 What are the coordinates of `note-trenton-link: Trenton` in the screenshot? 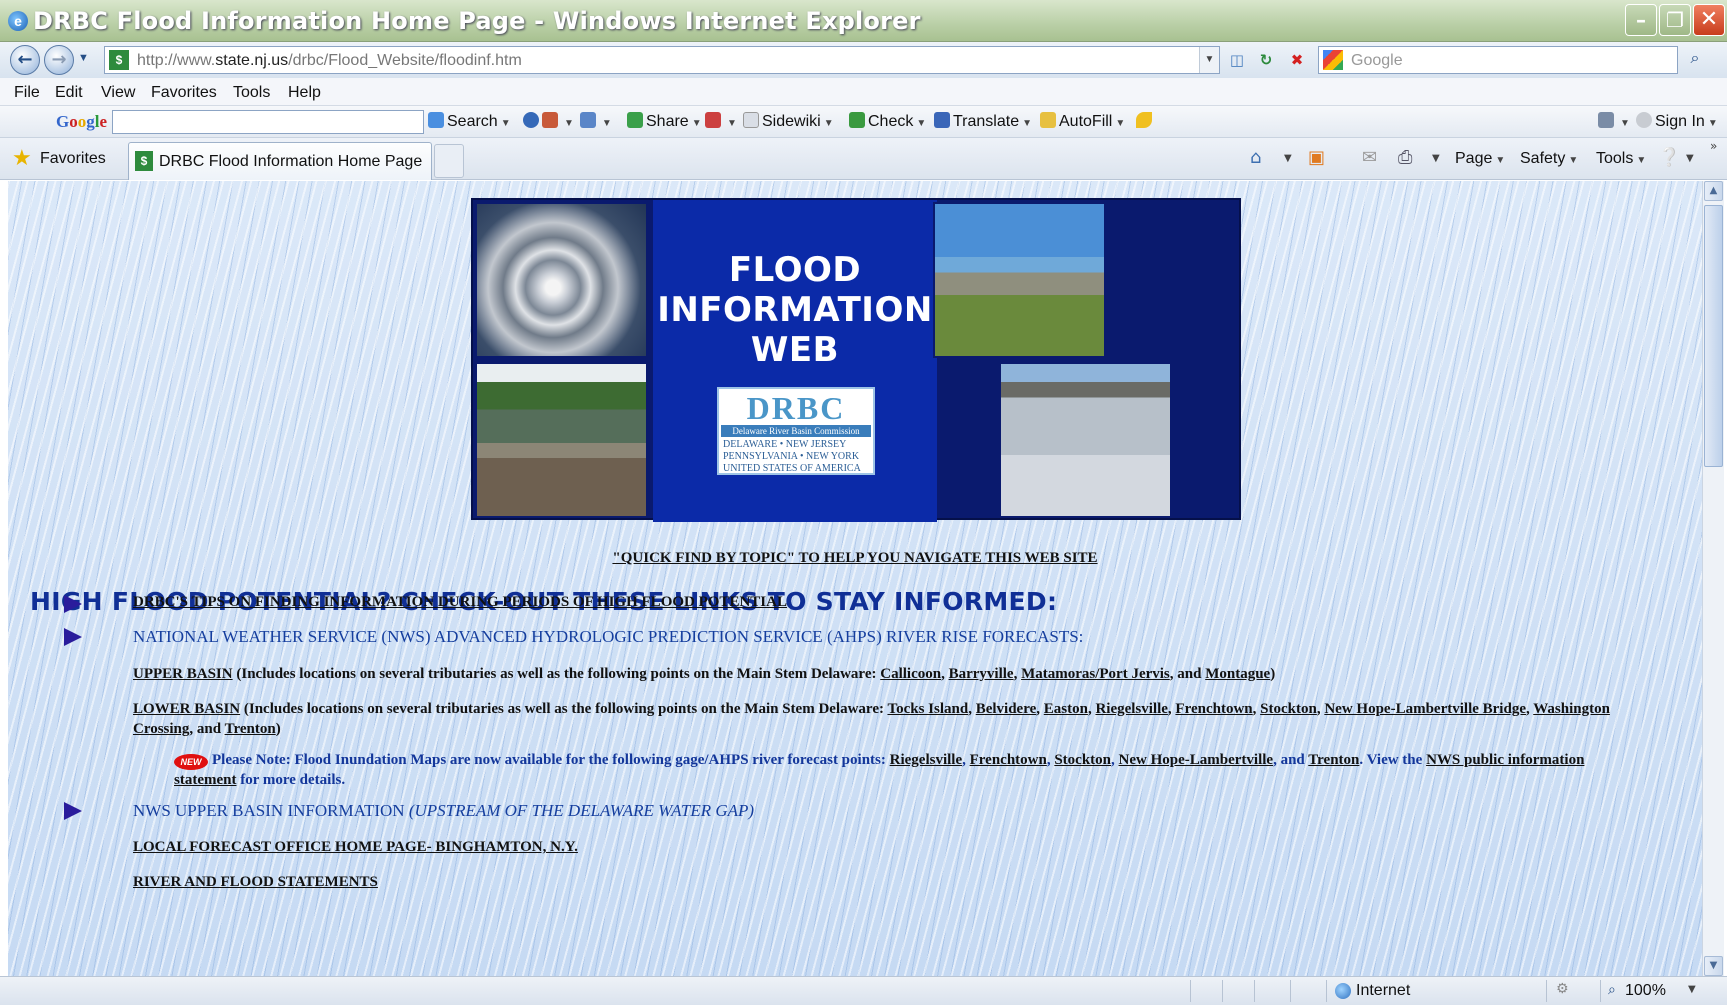 It's located at (1333, 760).